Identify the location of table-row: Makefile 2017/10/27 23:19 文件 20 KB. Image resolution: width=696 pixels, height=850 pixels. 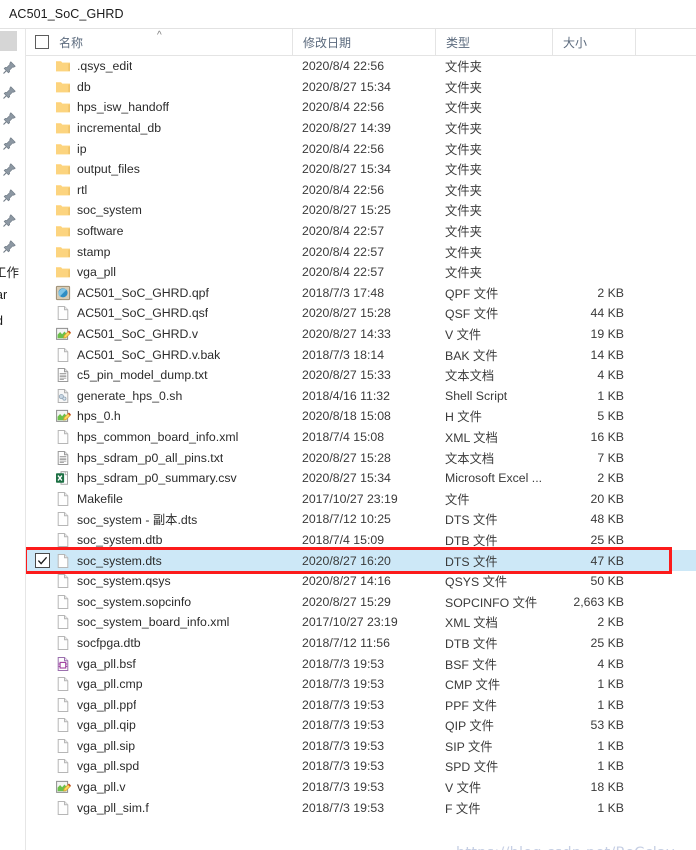
(361, 498).